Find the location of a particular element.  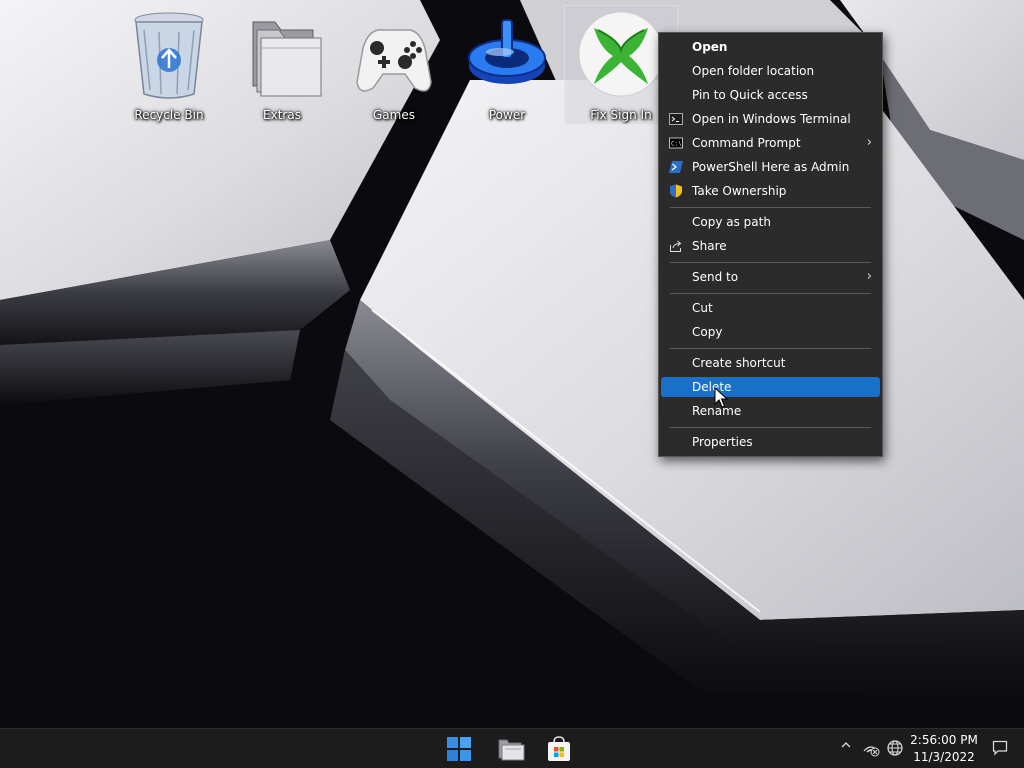

desktop-icon-label: Games is located at coordinates (394, 115).